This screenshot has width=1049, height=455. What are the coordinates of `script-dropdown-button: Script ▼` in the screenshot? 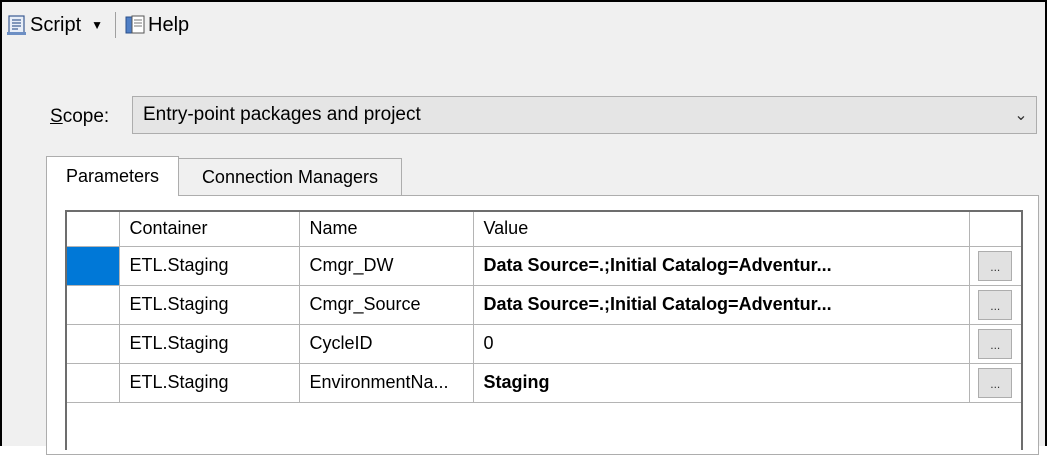 It's located at (54, 25).